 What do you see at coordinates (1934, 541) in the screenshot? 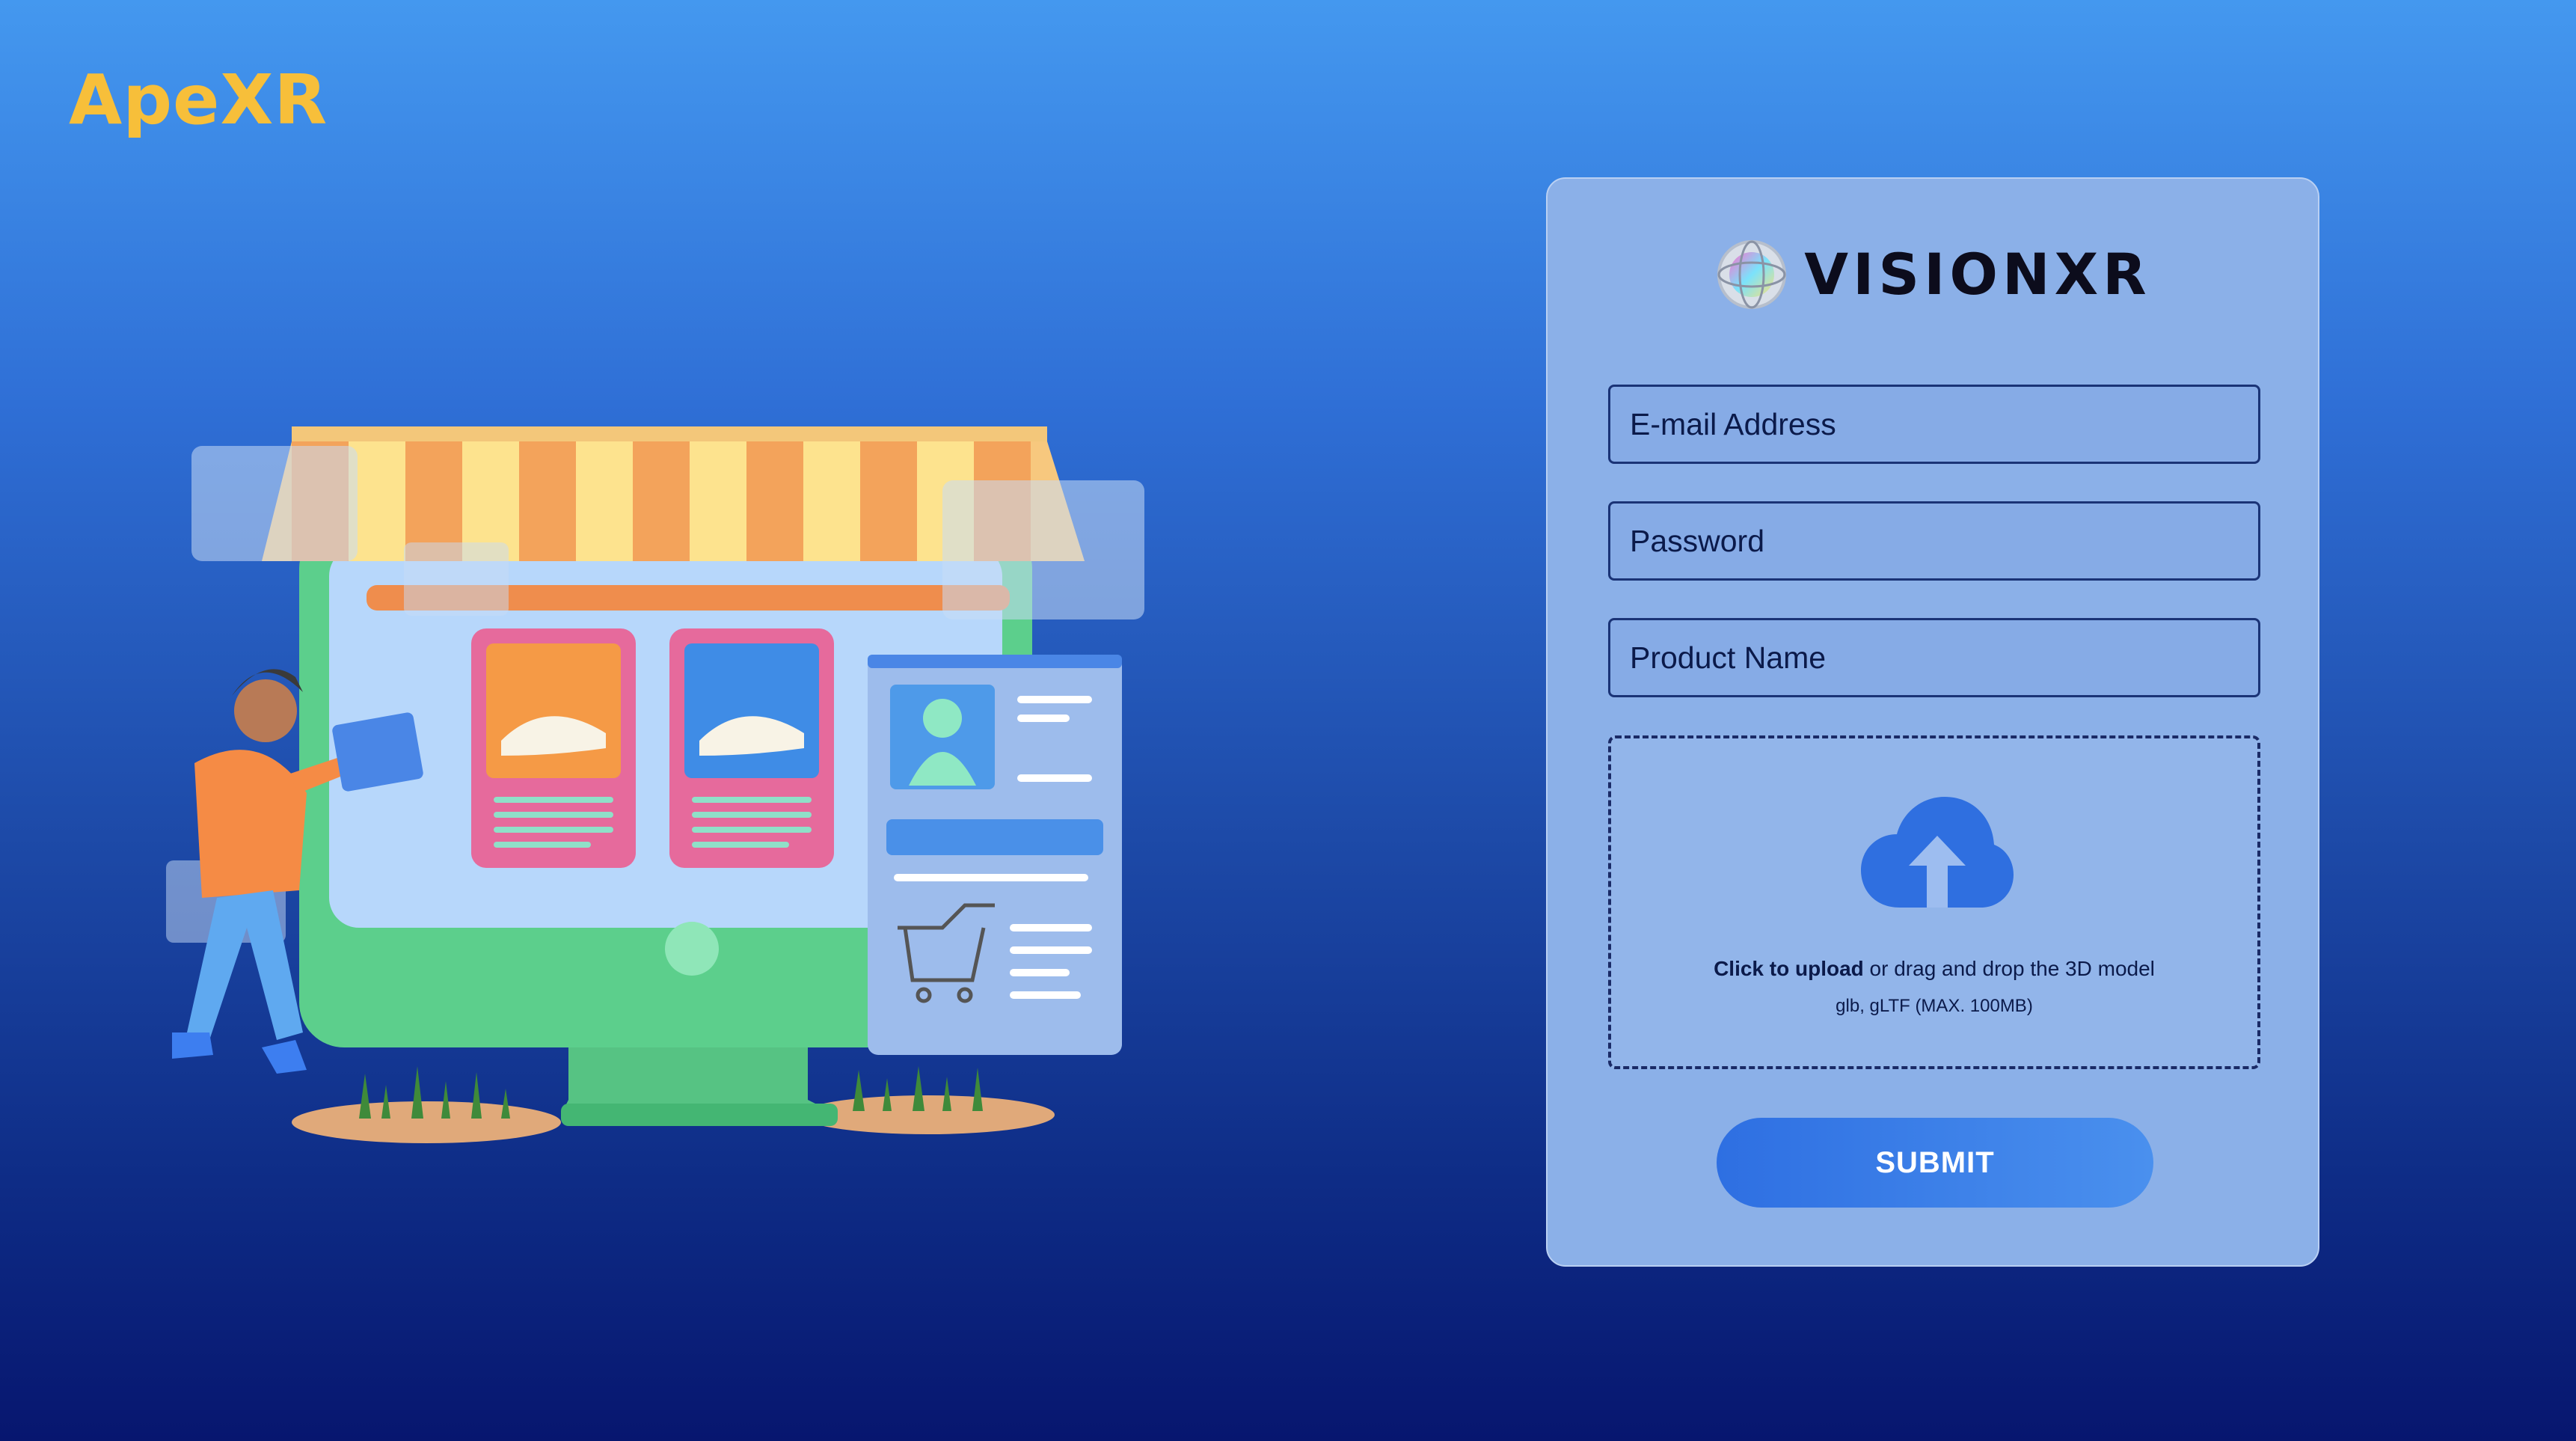
I see `password-field` at bounding box center [1934, 541].